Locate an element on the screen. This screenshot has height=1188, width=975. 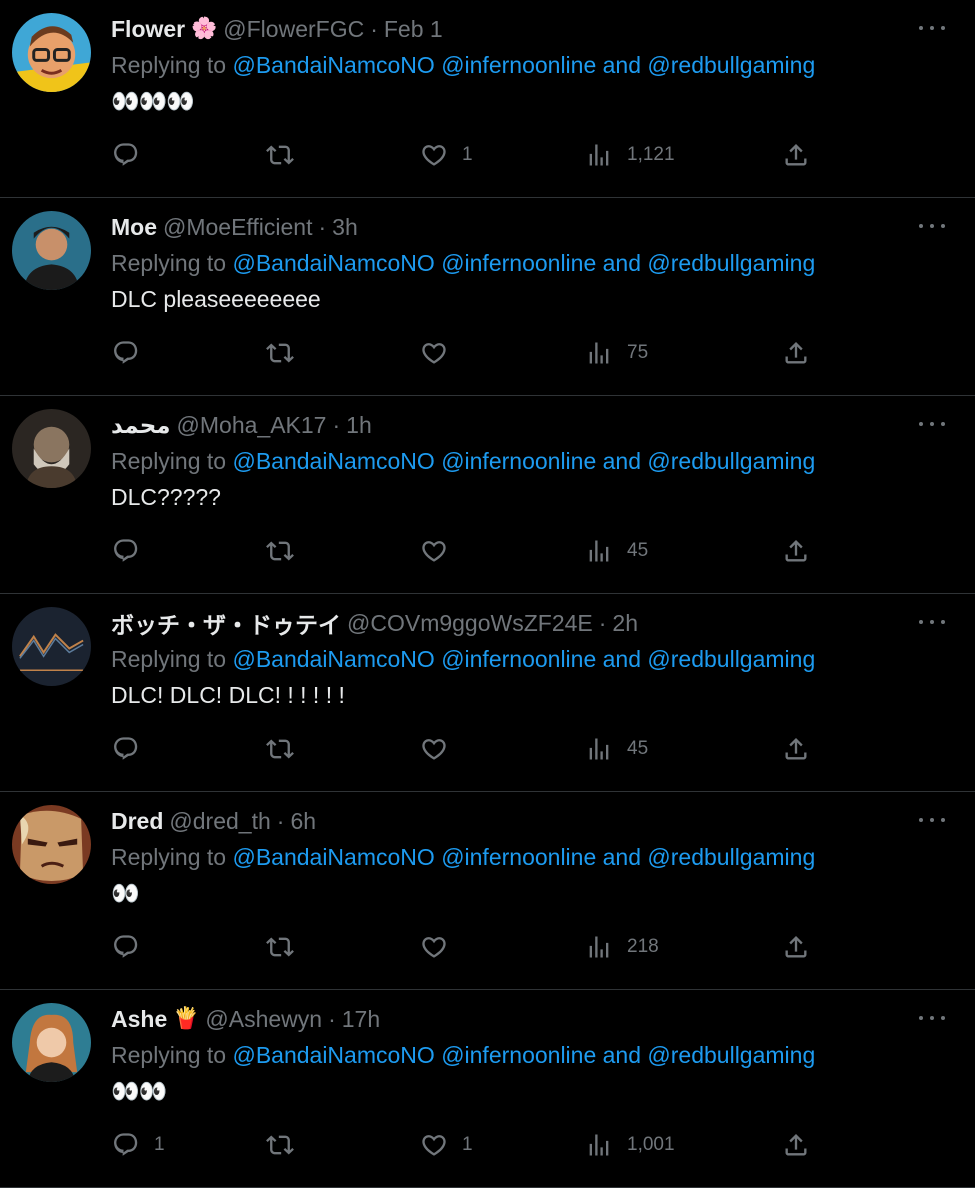
handle: @Moha_AK17 is located at coordinates (252, 425).